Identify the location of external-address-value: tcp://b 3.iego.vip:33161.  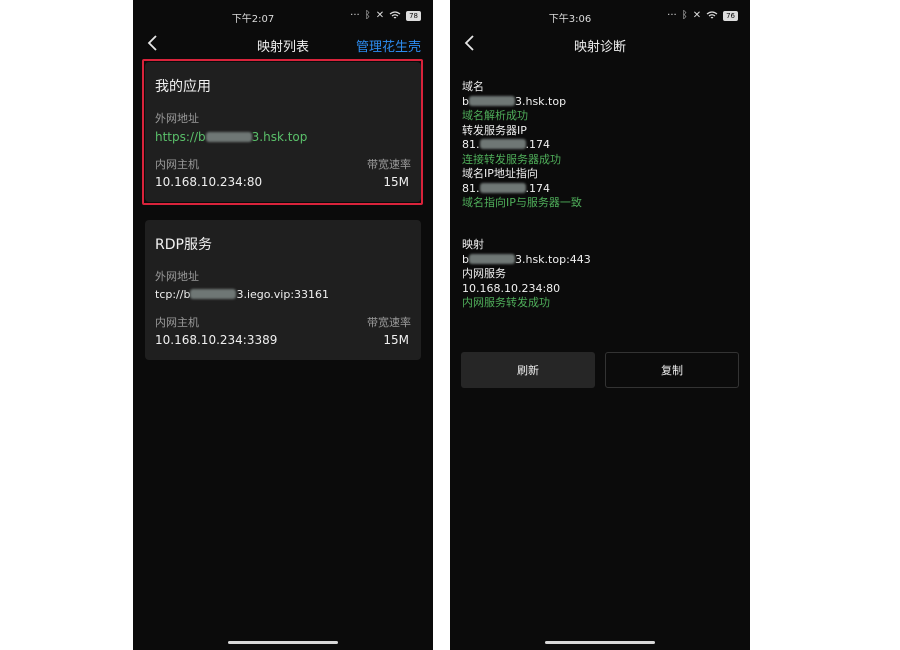
(242, 294).